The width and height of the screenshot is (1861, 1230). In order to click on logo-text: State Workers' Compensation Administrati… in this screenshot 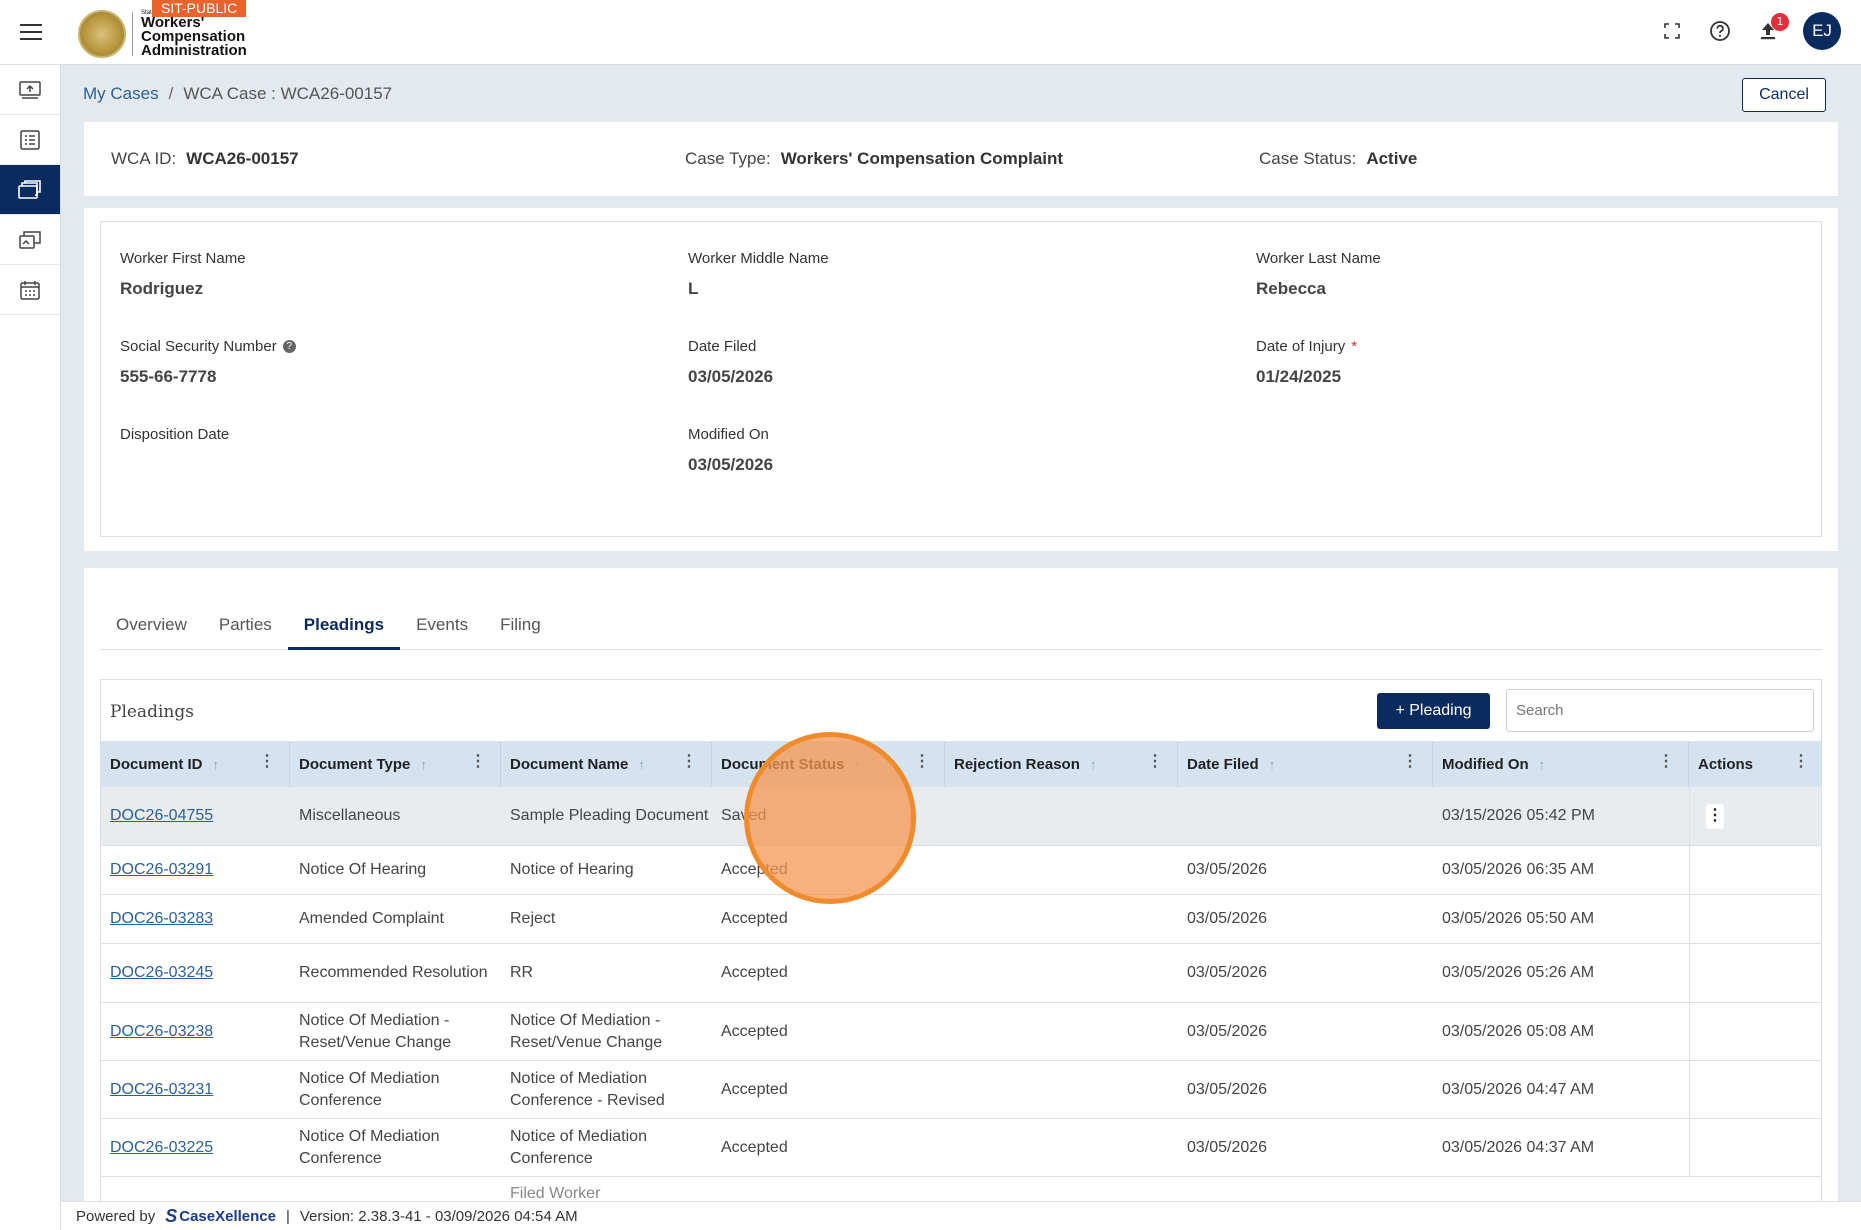, I will do `click(194, 34)`.